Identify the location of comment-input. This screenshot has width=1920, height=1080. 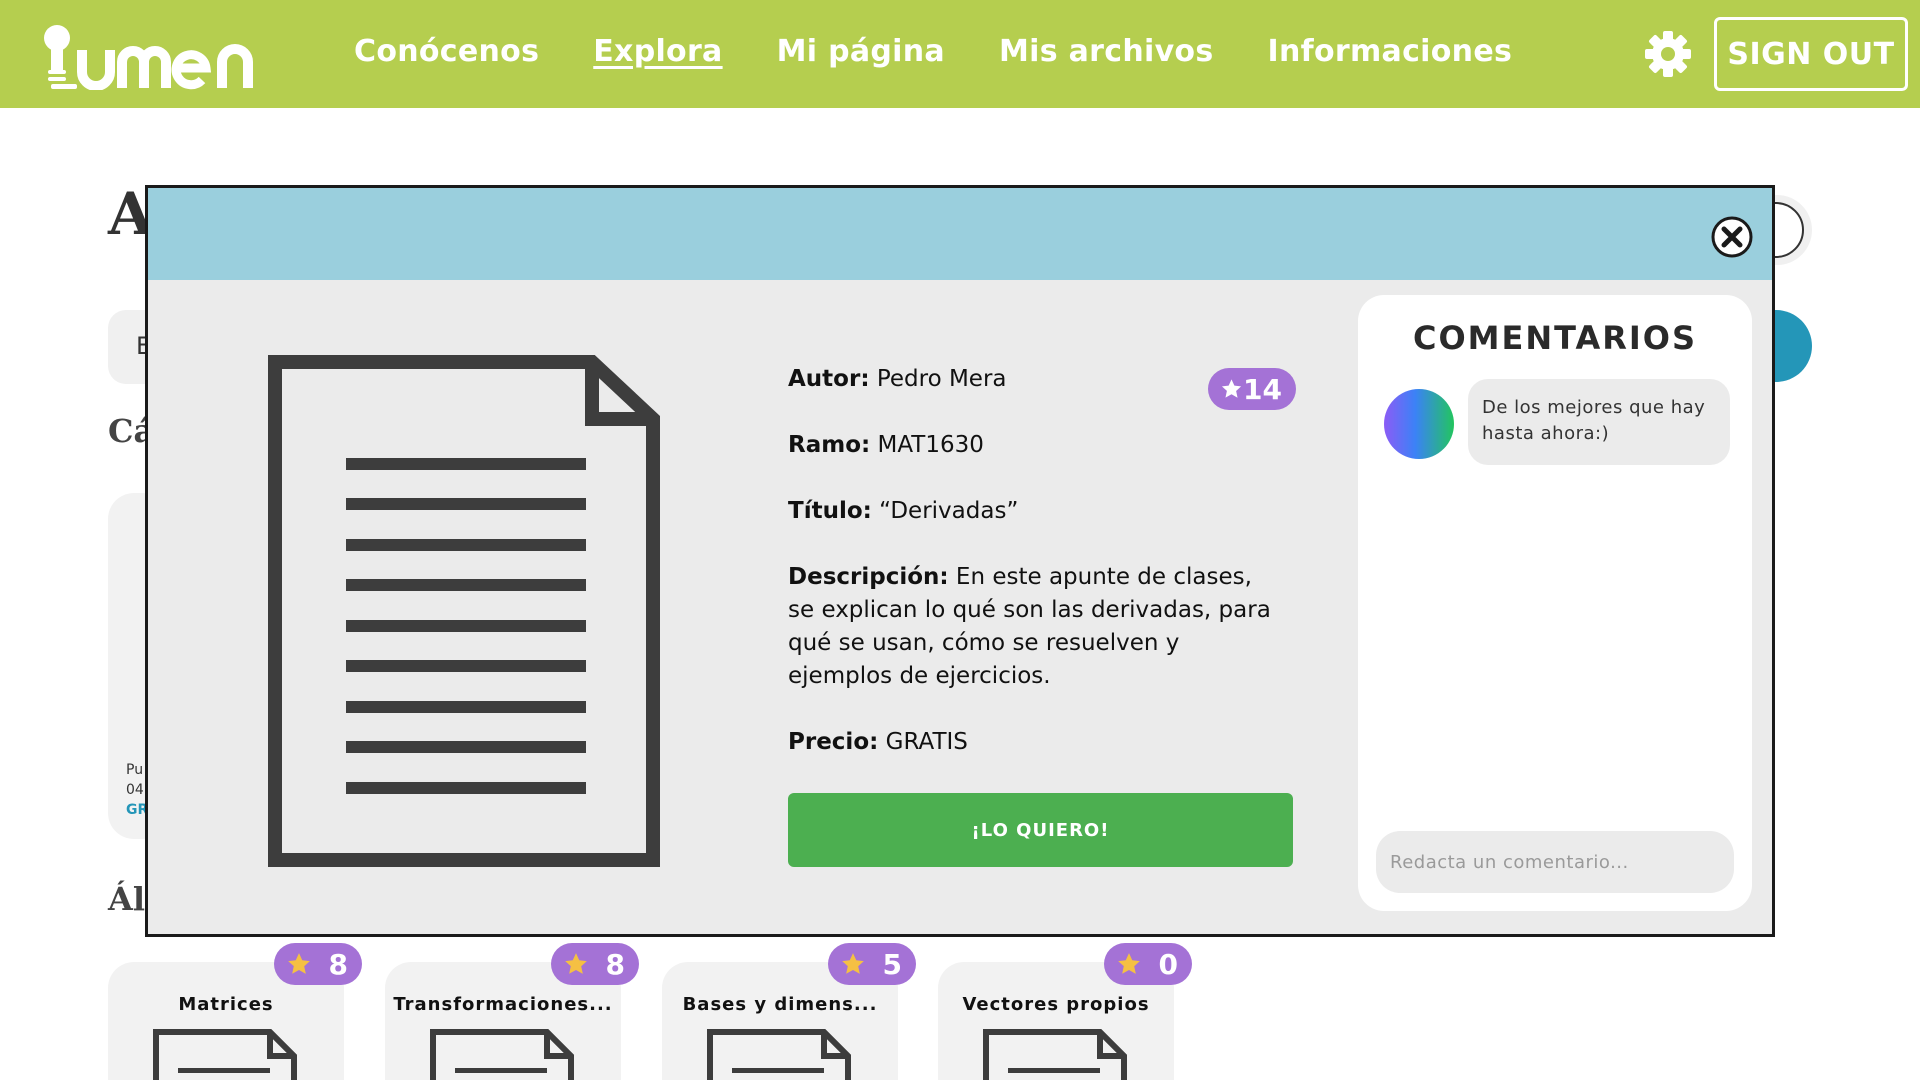
(1555, 862).